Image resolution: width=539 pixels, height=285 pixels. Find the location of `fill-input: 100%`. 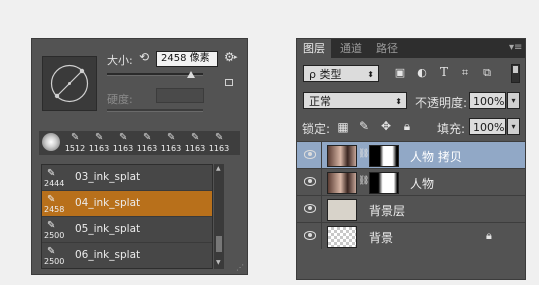

fill-input: 100% is located at coordinates (487, 126).